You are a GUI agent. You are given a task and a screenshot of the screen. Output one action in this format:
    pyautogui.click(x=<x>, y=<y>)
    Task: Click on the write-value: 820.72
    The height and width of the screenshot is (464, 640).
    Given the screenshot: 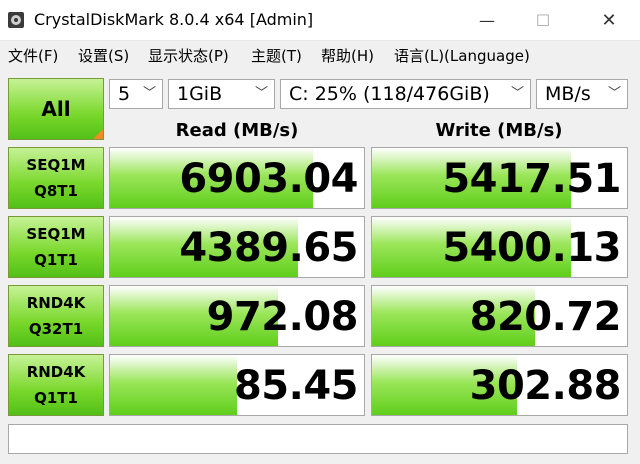 What is the action you would take?
    pyautogui.click(x=545, y=317)
    